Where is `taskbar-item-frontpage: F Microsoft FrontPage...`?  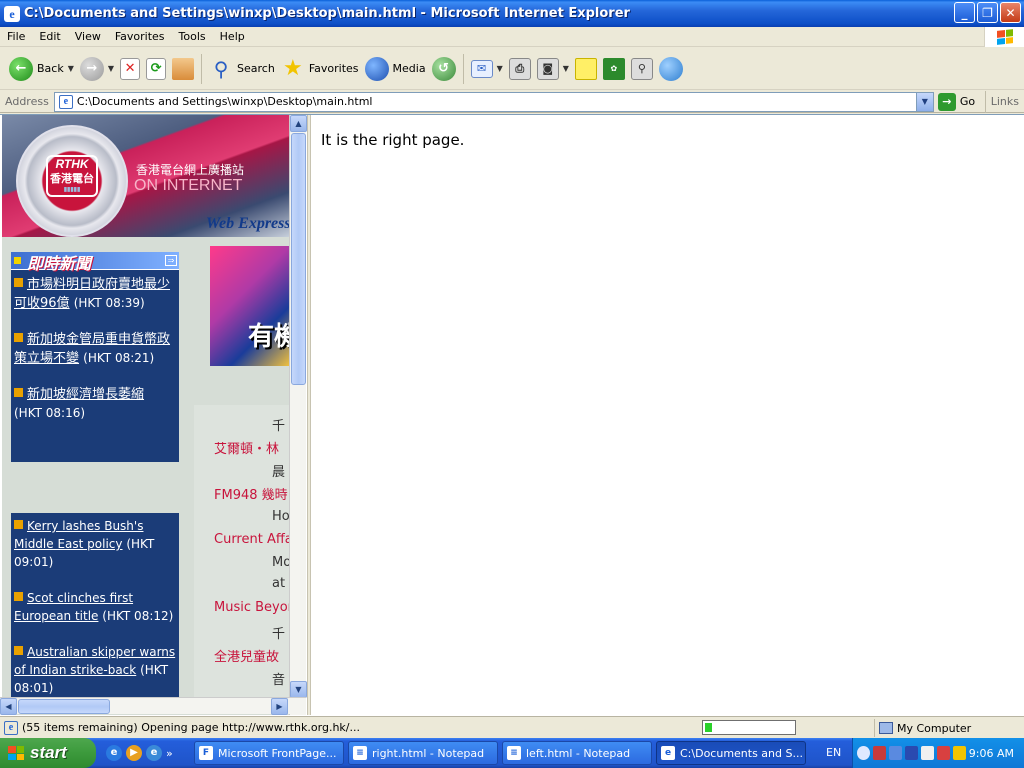 taskbar-item-frontpage: F Microsoft FrontPage... is located at coordinates (269, 753).